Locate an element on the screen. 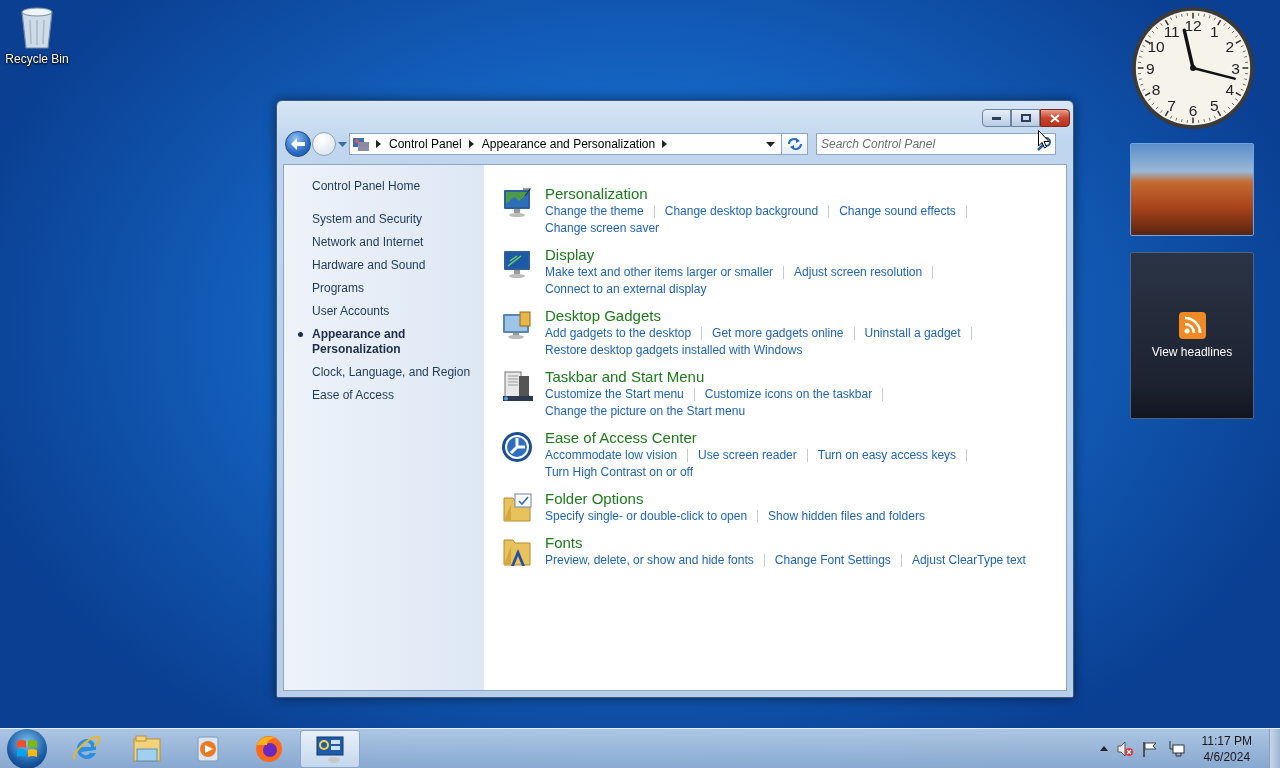  task-link: Show hidden files and folders is located at coordinates (846, 516).